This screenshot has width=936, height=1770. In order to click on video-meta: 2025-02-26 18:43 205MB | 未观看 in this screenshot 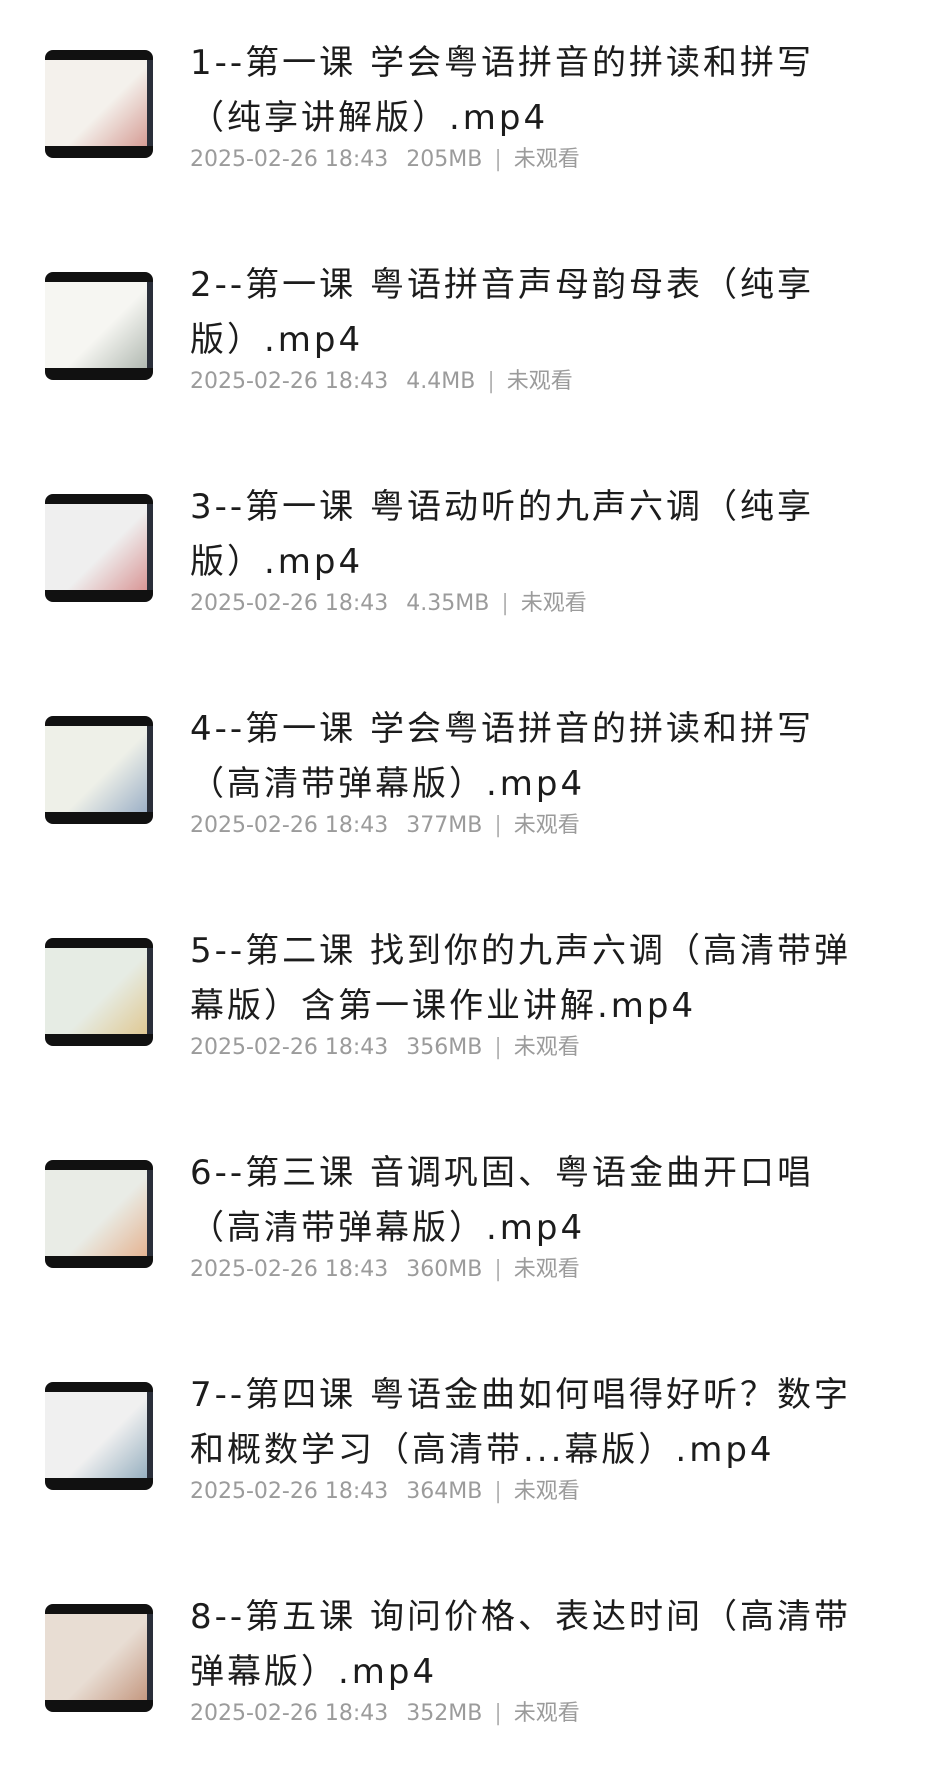, I will do `click(385, 160)`.